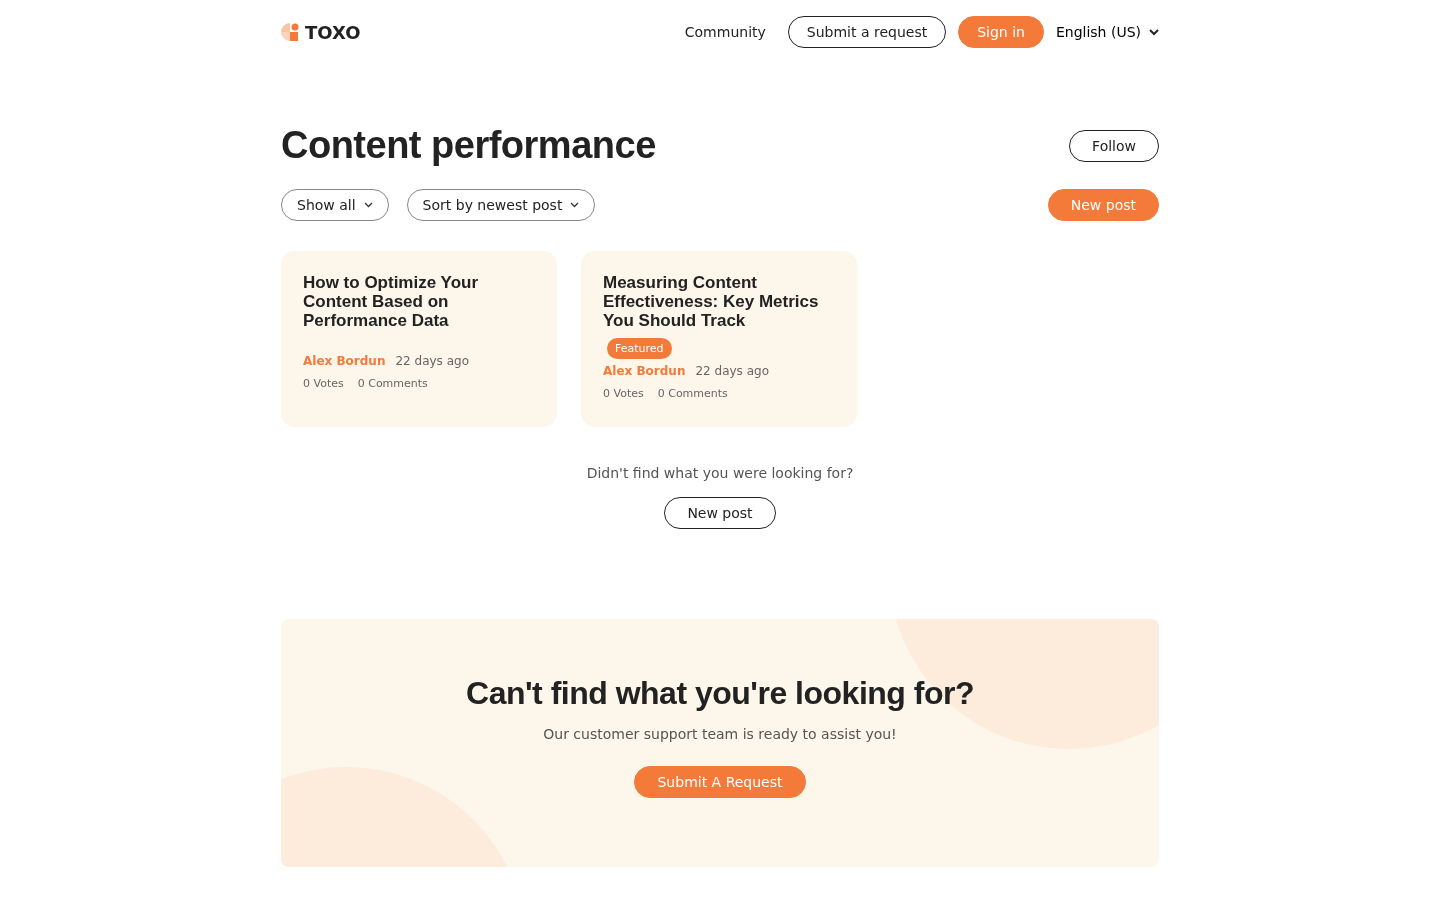 This screenshot has width=1440, height=900. What do you see at coordinates (639, 348) in the screenshot?
I see `featured-badge: Featured` at bounding box center [639, 348].